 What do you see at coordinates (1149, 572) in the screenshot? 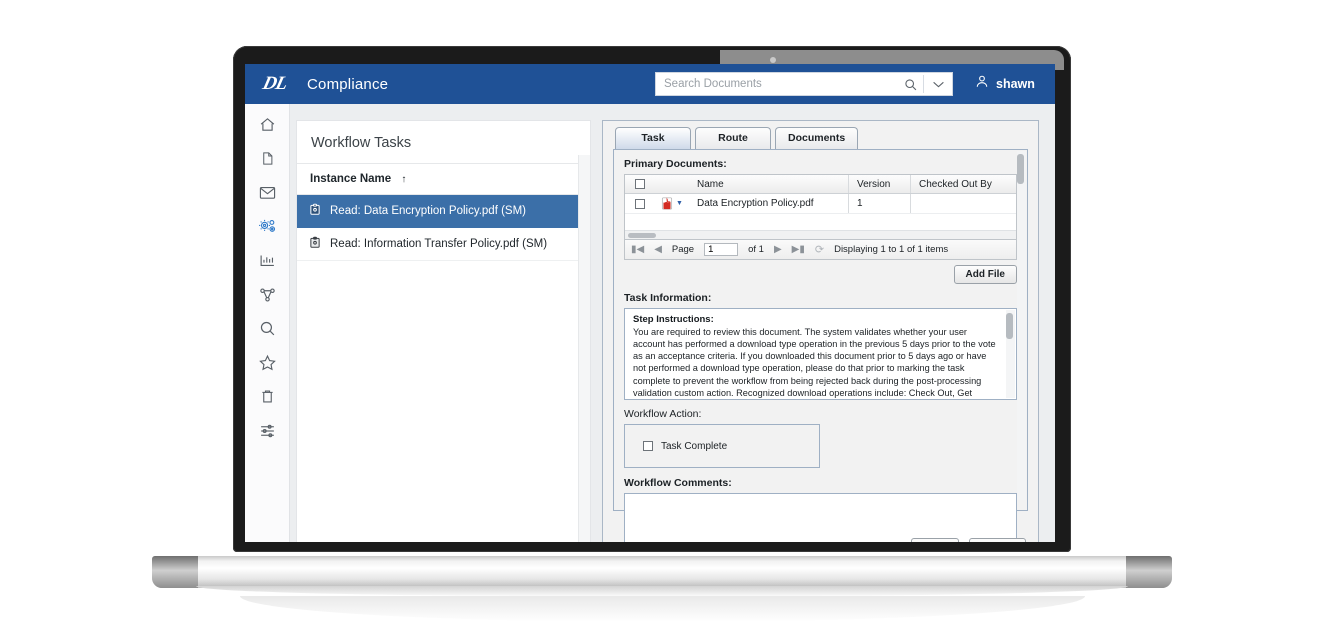
I see `laptop-base-right-edge` at bounding box center [1149, 572].